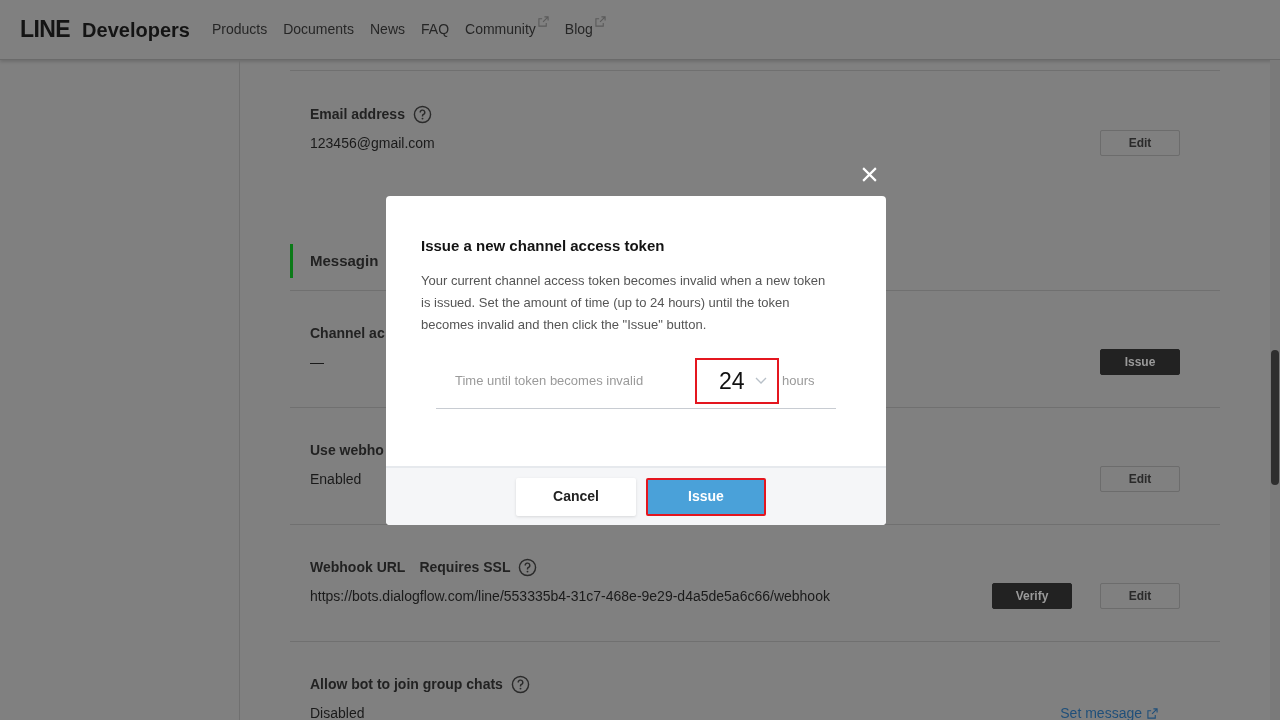 The image size is (1280, 720). What do you see at coordinates (737, 381) in the screenshot?
I see `hours-select: 24` at bounding box center [737, 381].